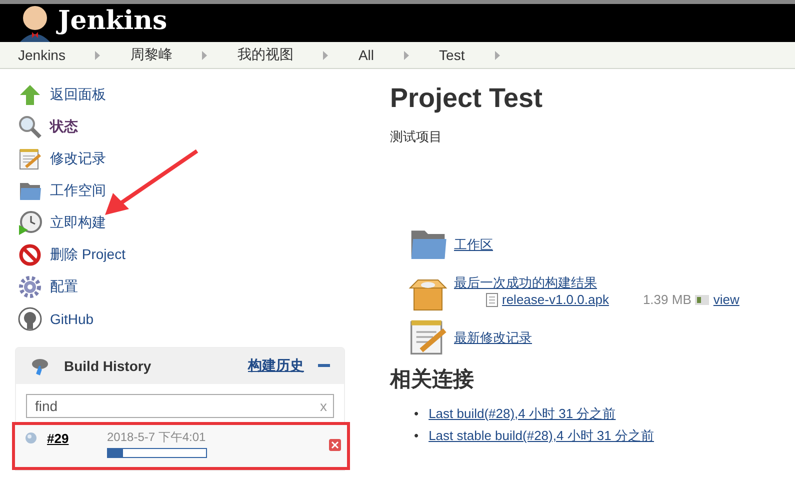  Describe the element at coordinates (265, 55) in the screenshot. I see `breadcrumb-link: 我的视图` at that location.